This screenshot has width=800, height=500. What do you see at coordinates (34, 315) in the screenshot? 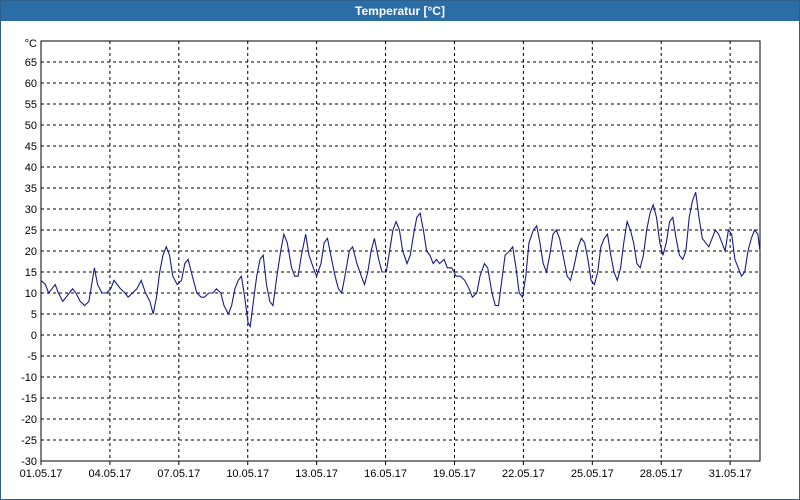
I see `y-tick-label: 5` at bounding box center [34, 315].